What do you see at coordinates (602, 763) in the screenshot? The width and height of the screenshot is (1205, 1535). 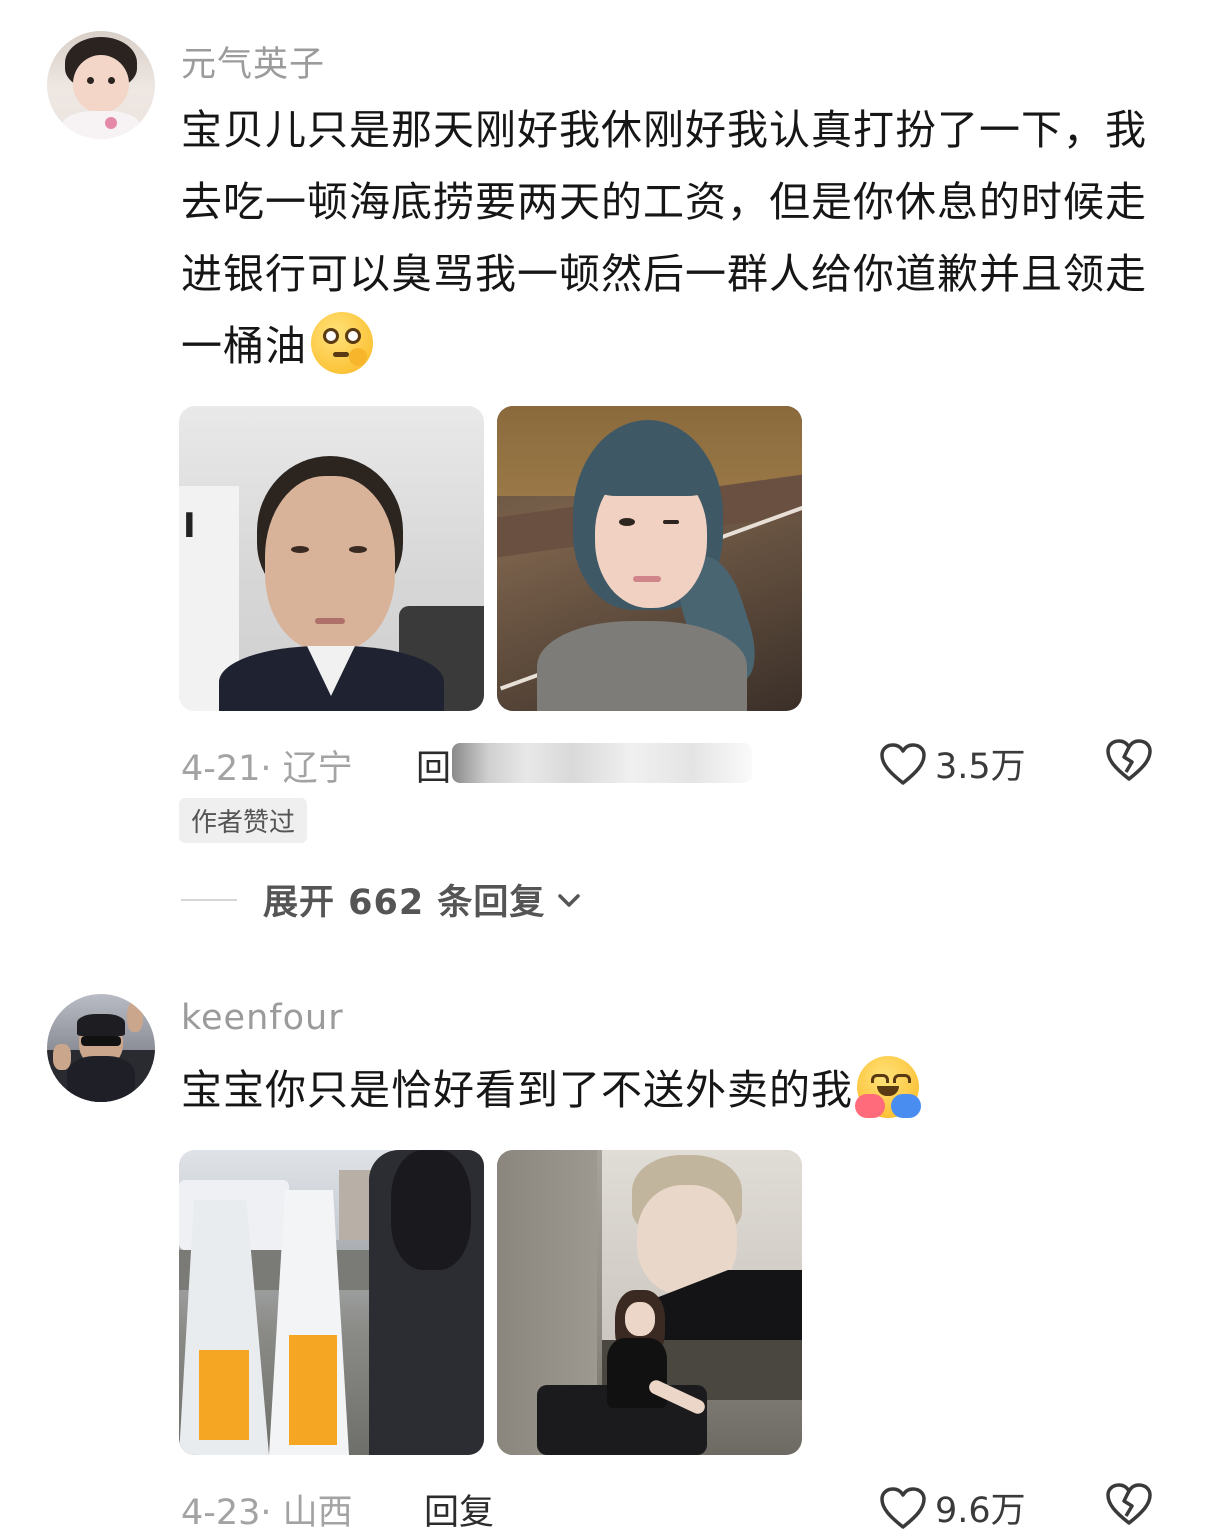 I see `obscured-reply-area` at bounding box center [602, 763].